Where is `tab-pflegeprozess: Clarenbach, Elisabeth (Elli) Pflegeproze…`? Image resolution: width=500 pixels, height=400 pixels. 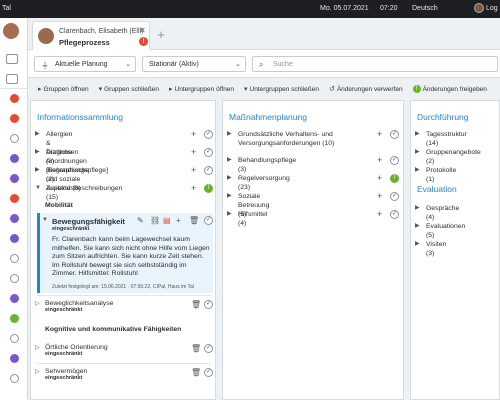 tab-pflegeprozess: Clarenbach, Elisabeth (Elli) Pflegeproze… is located at coordinates (91, 35).